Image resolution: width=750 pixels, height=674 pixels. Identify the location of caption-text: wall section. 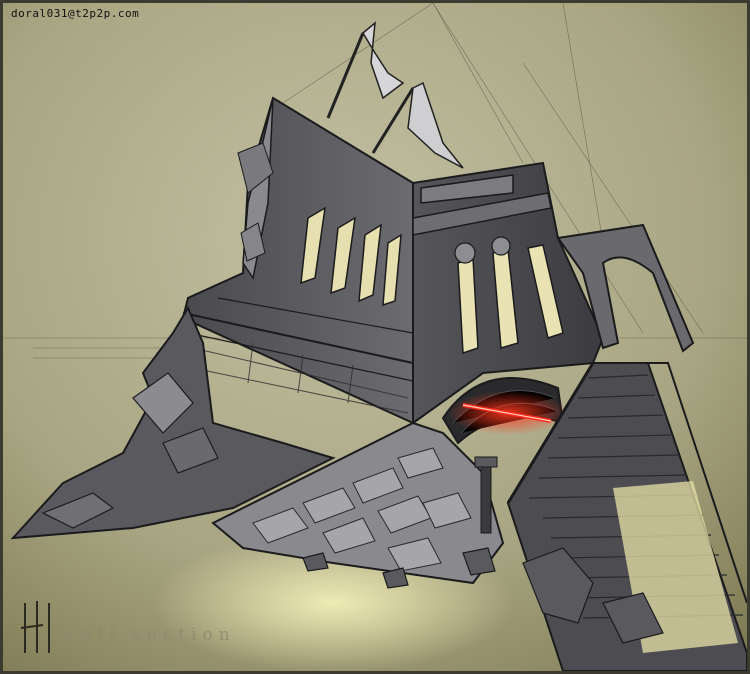
(148, 635).